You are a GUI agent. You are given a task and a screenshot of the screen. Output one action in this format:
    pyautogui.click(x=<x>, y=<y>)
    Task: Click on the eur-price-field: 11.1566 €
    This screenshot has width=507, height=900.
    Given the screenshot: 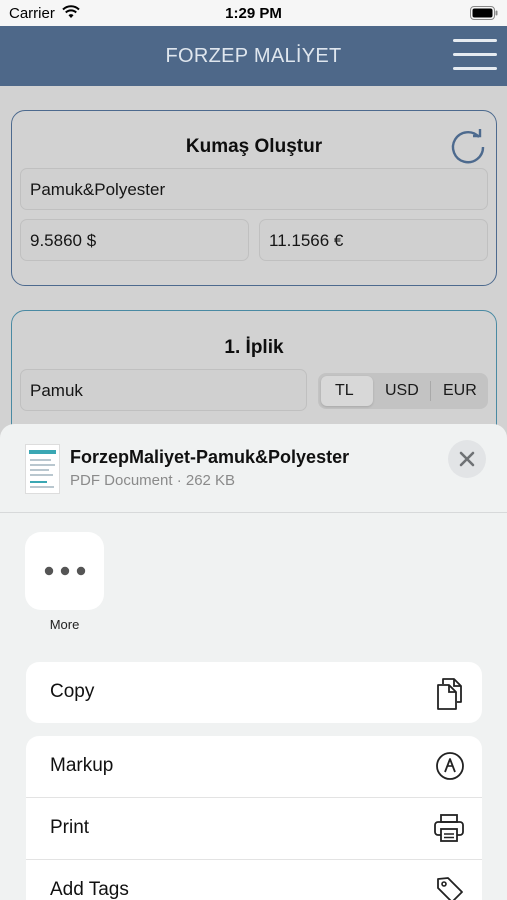 What is the action you would take?
    pyautogui.click(x=373, y=240)
    